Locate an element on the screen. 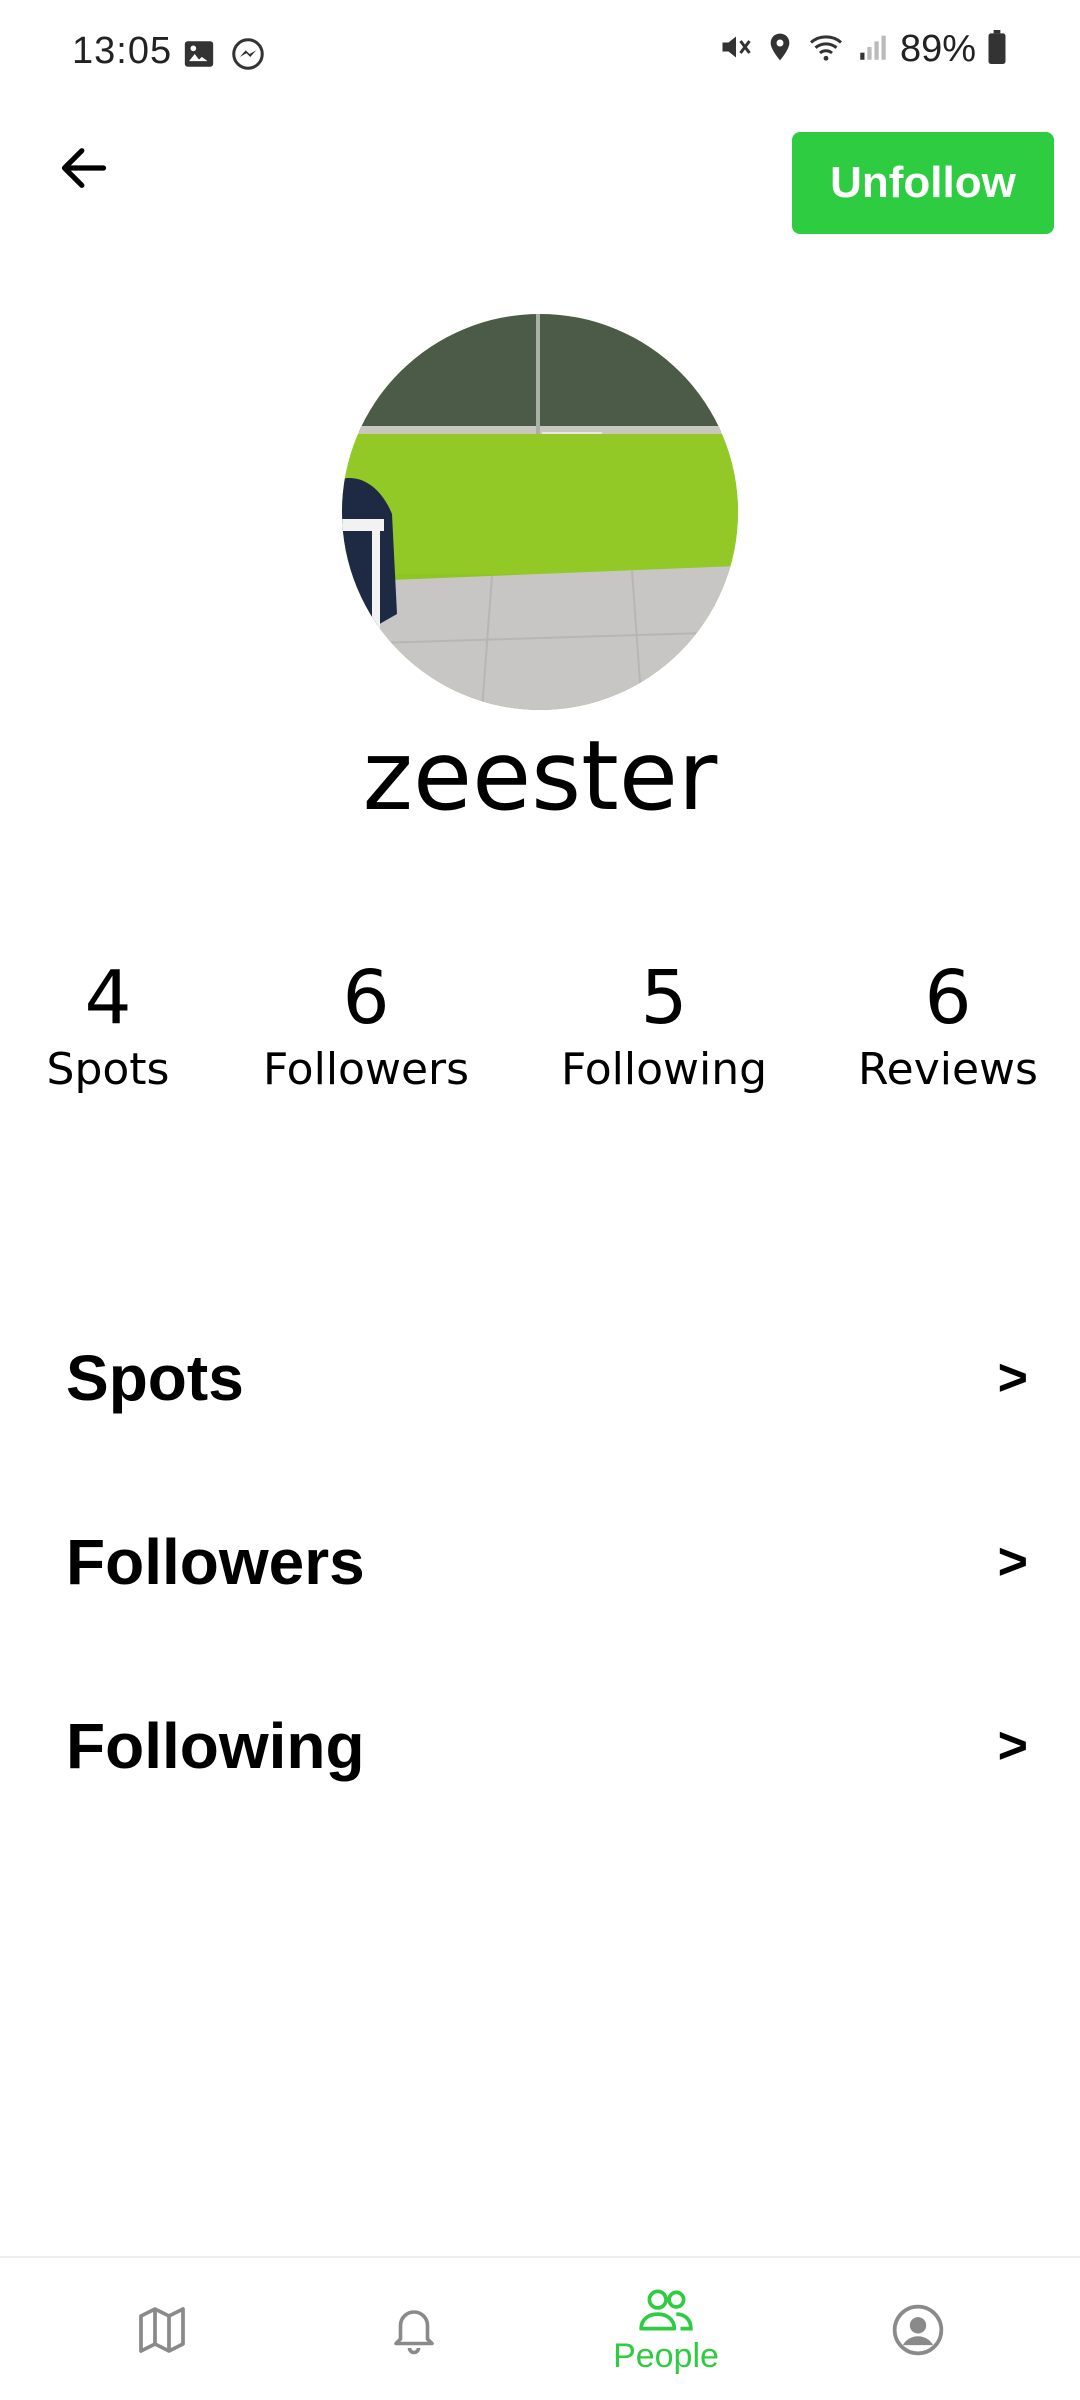 Image resolution: width=1080 pixels, height=2400 pixels. status-right-icons: 89% is located at coordinates (863, 49).